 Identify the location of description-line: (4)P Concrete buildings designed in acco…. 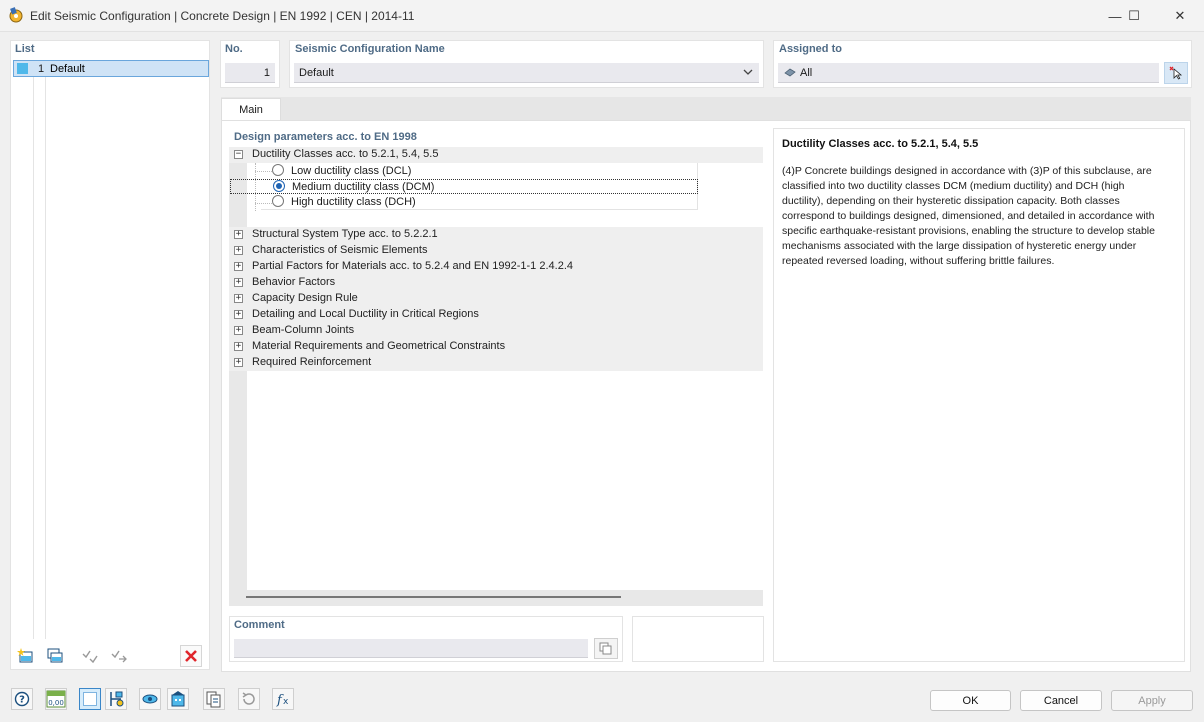
(967, 171).